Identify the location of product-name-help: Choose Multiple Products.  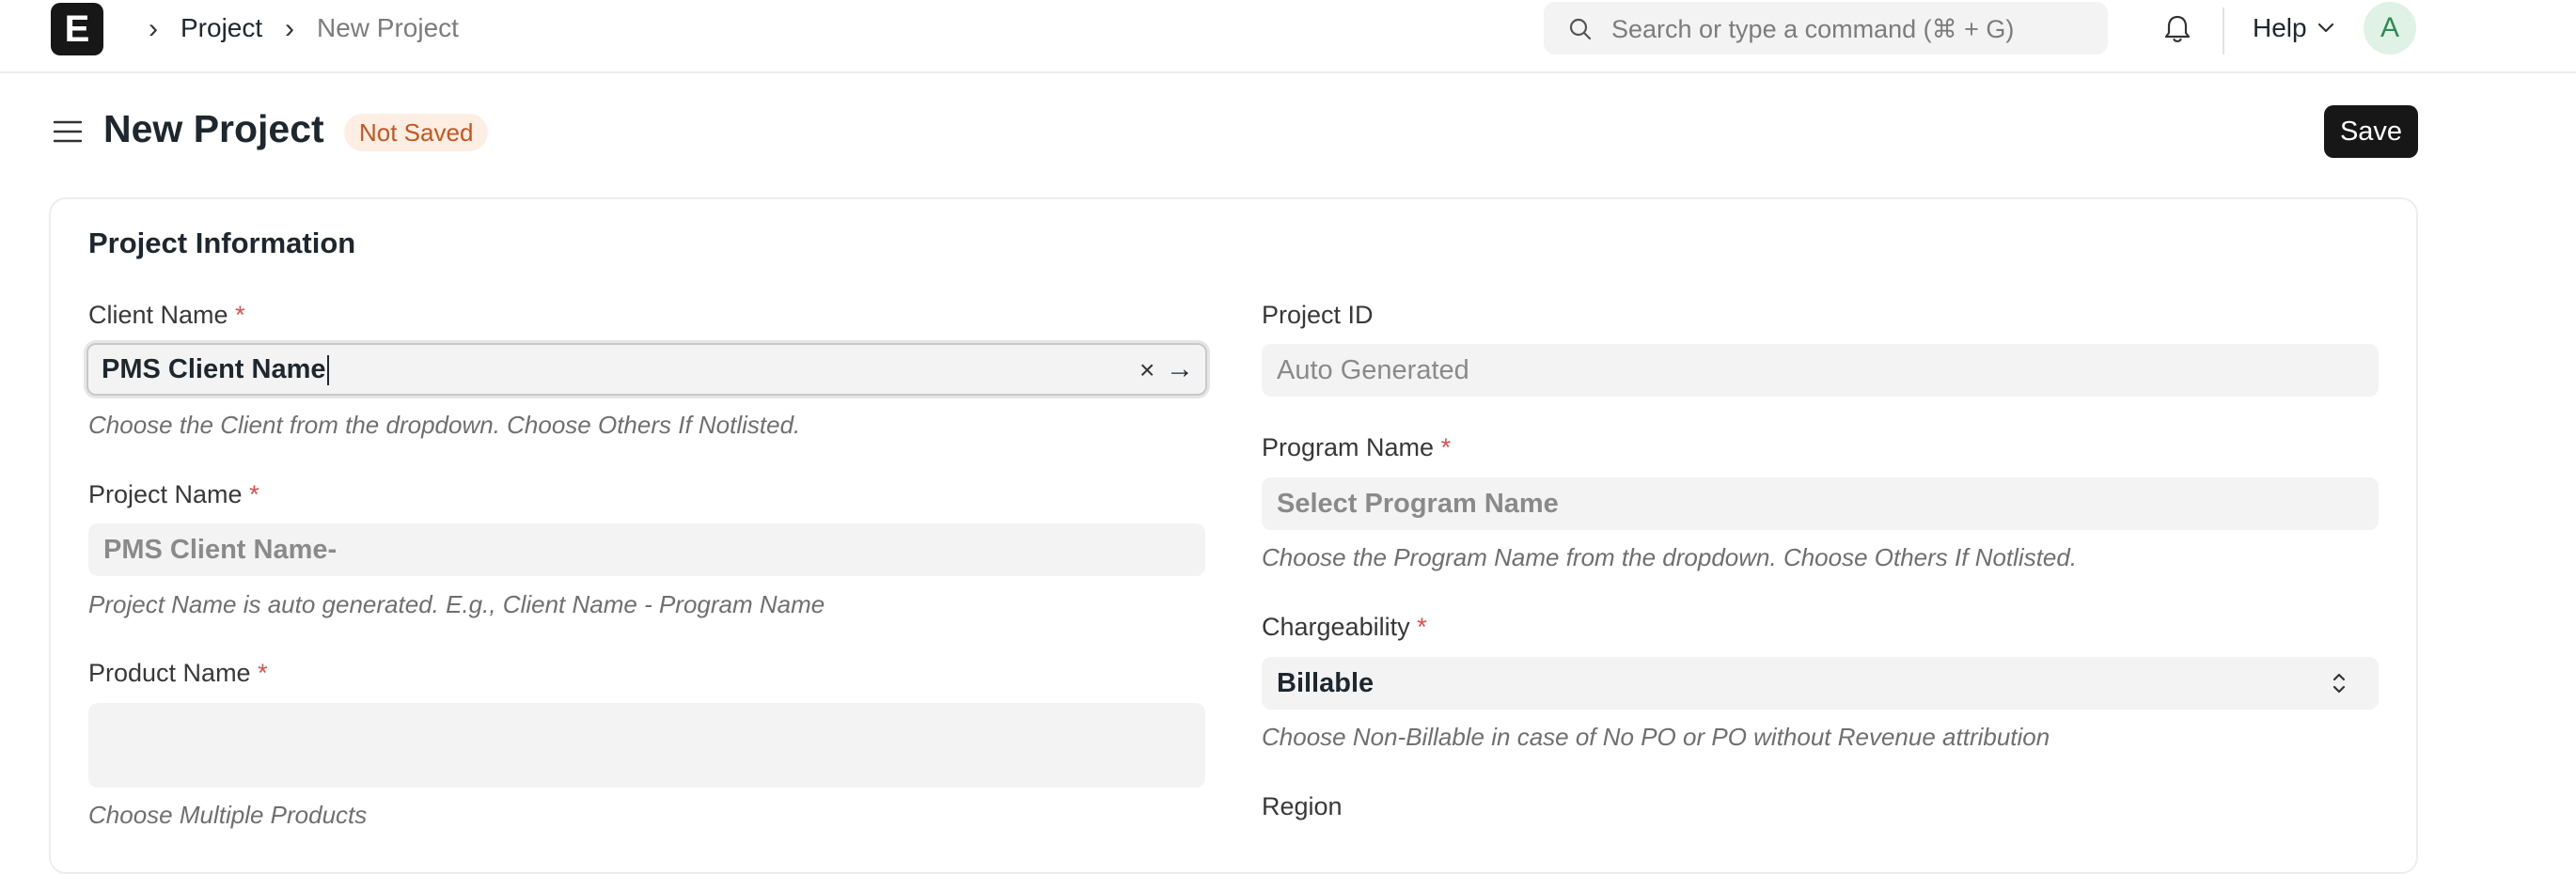
(228, 815).